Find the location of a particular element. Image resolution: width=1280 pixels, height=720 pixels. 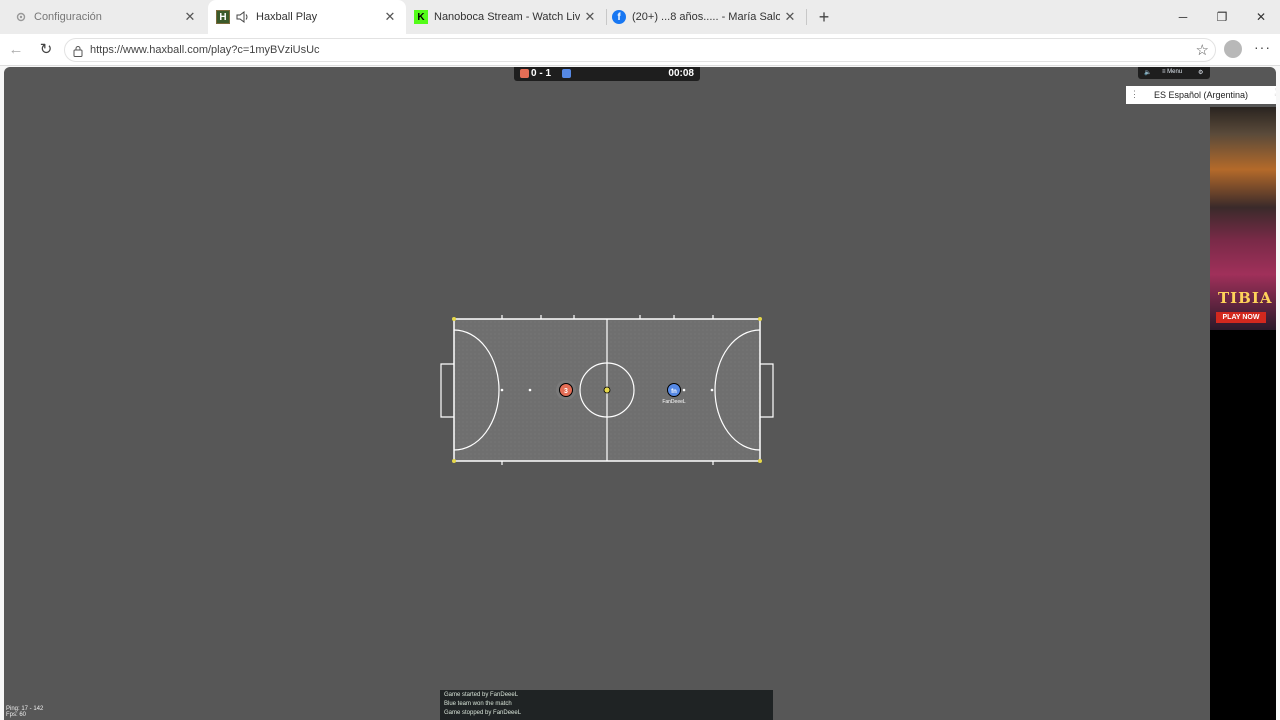

tab-haxball: H Haxball Play ✕ is located at coordinates (307, 17).